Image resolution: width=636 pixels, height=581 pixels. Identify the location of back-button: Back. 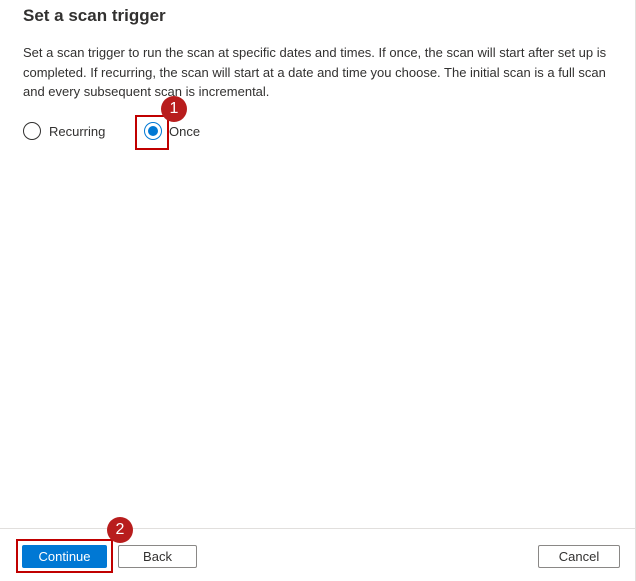
(157, 556).